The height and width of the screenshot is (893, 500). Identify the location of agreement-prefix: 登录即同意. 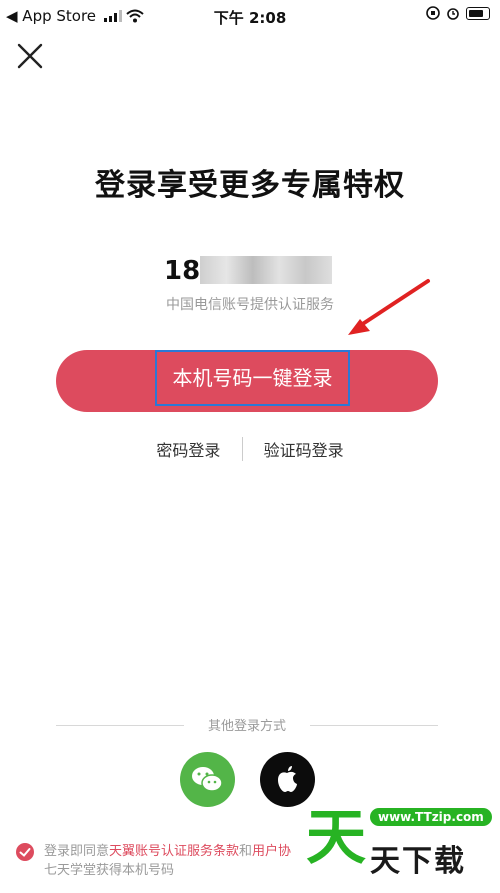
(77, 851).